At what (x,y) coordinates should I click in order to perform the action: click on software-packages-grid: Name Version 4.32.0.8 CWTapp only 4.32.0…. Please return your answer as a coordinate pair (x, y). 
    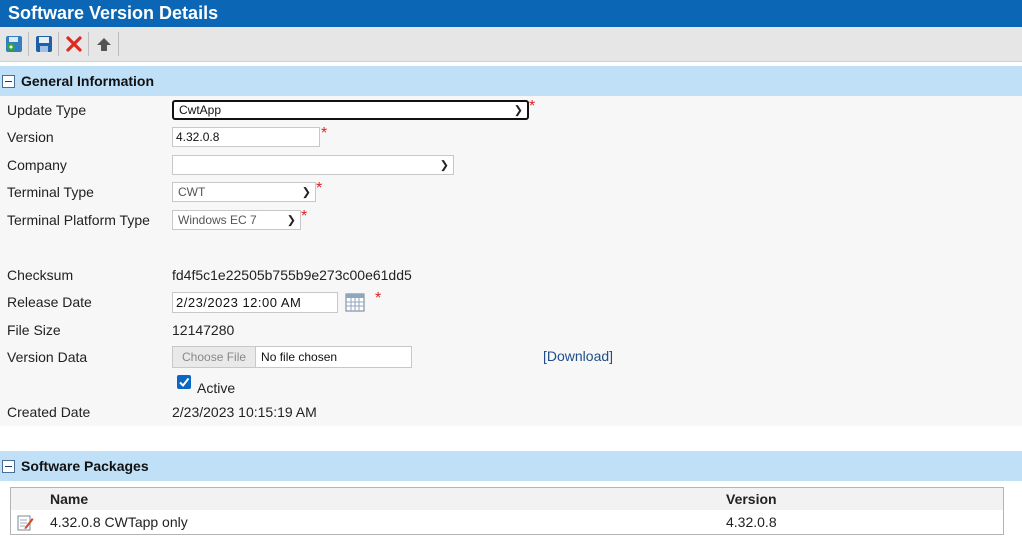
    Looking at the image, I should click on (507, 511).